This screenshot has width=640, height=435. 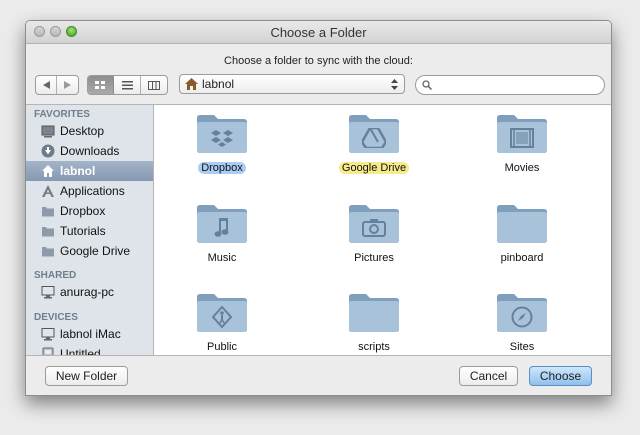 I want to click on view-mode-control, so click(x=127, y=85).